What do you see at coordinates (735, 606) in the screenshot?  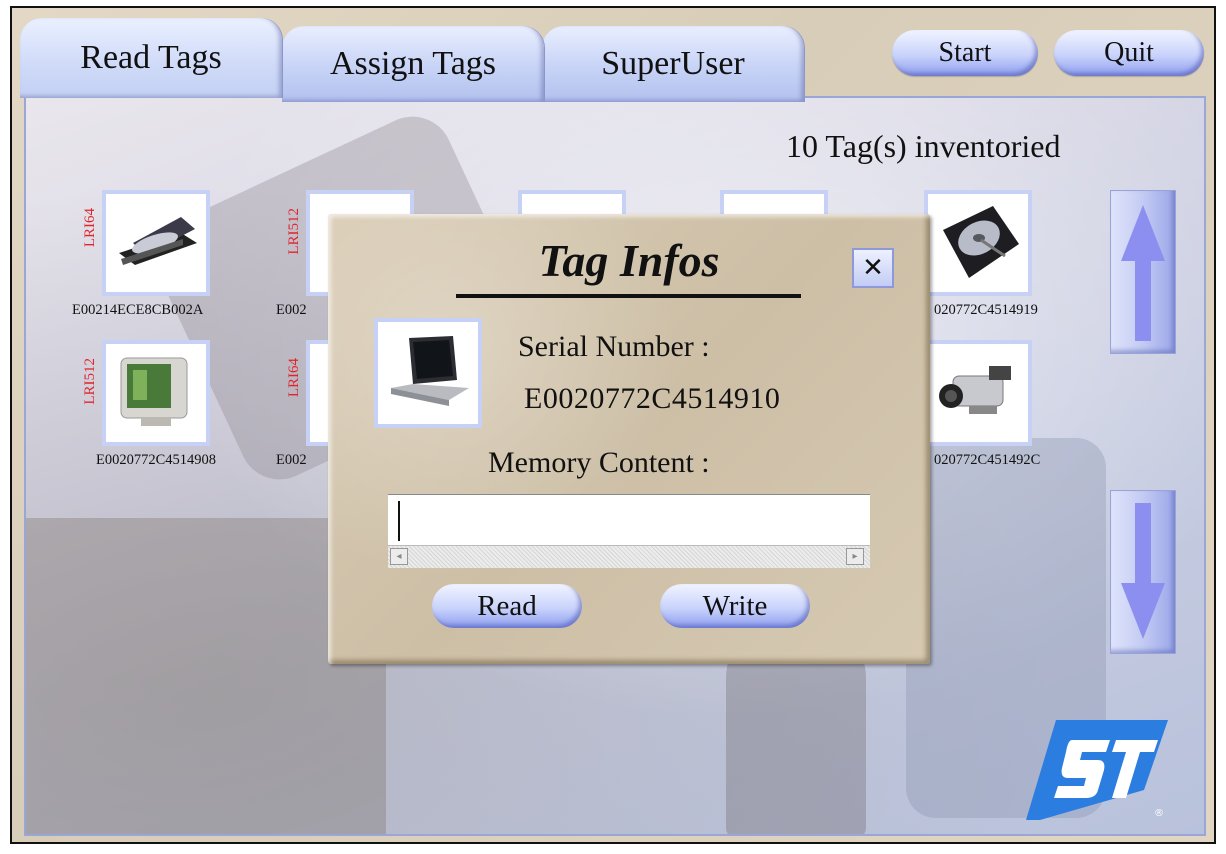 I see `write-button: Write` at bounding box center [735, 606].